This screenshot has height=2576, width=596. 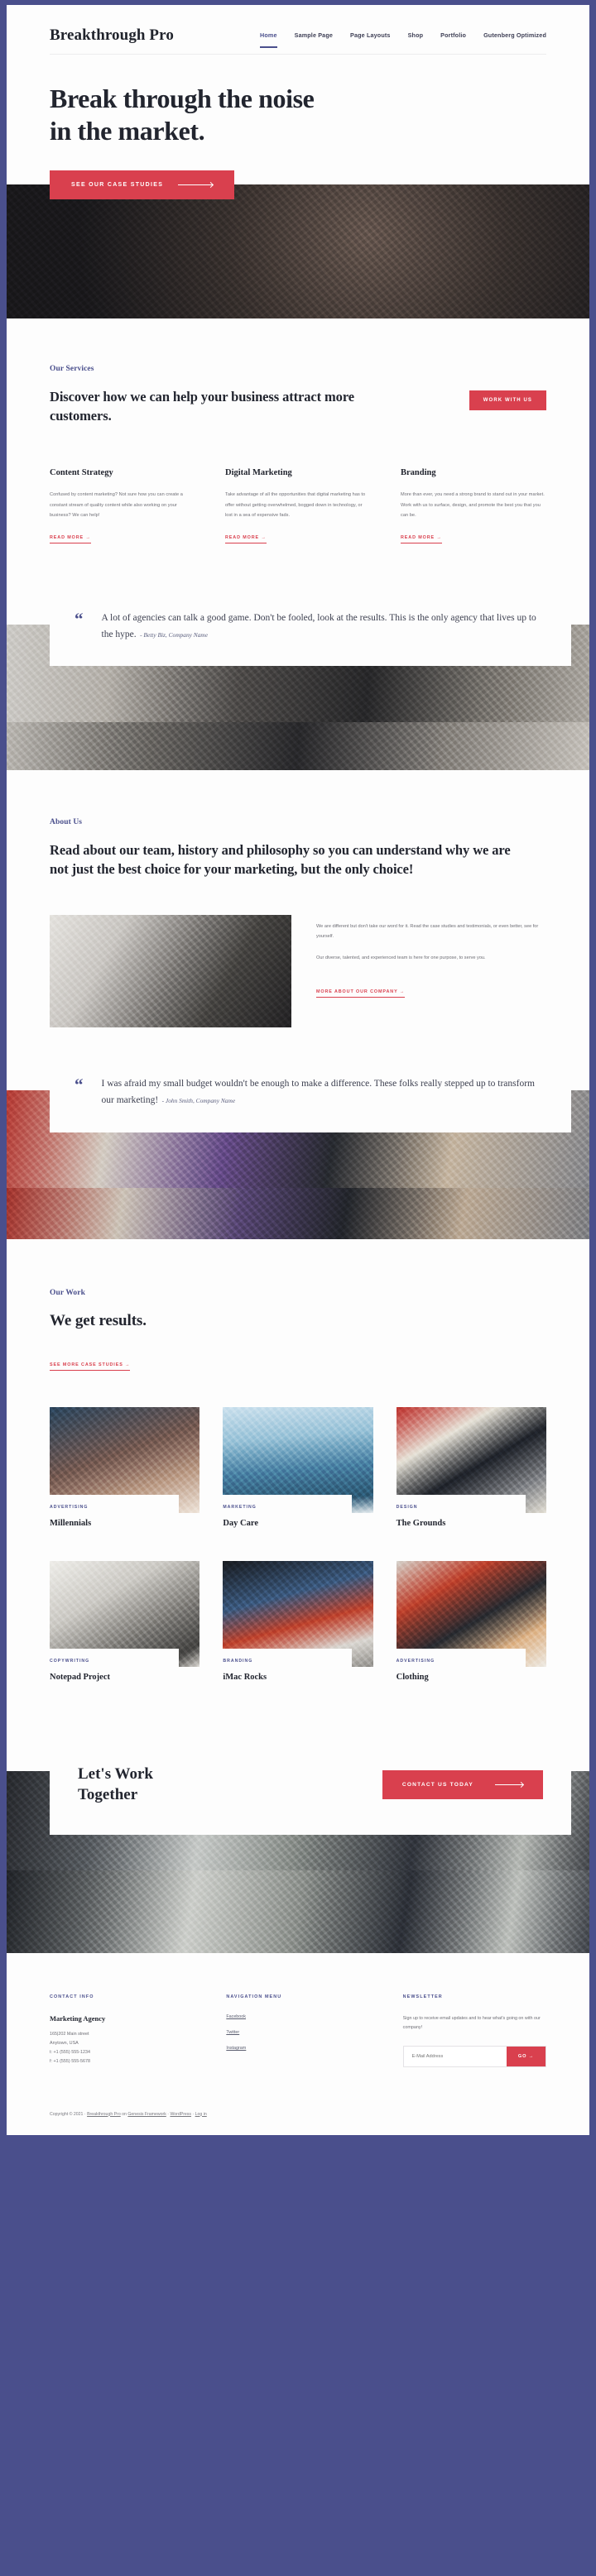 I want to click on nav-item-page-layouts: Page Layouts, so click(x=370, y=39).